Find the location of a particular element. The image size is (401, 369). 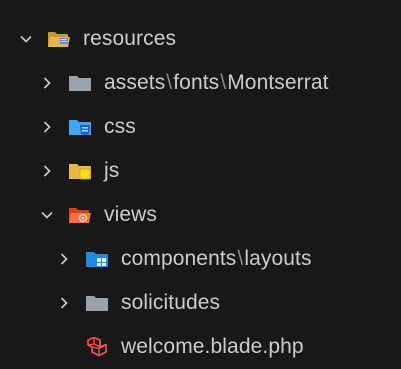

tree-item-js: js is located at coordinates (200, 171).